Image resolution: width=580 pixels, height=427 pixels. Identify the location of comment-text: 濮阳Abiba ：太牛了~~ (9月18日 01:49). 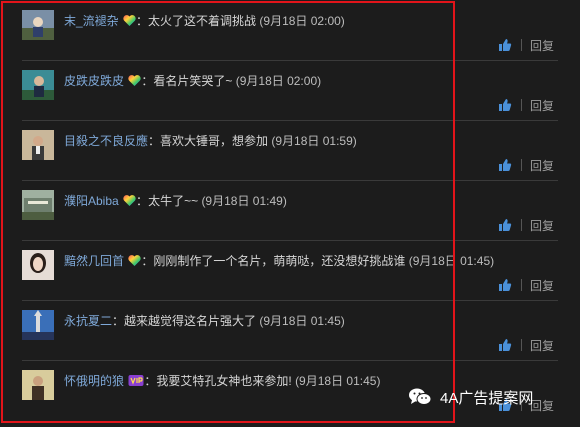
(175, 202).